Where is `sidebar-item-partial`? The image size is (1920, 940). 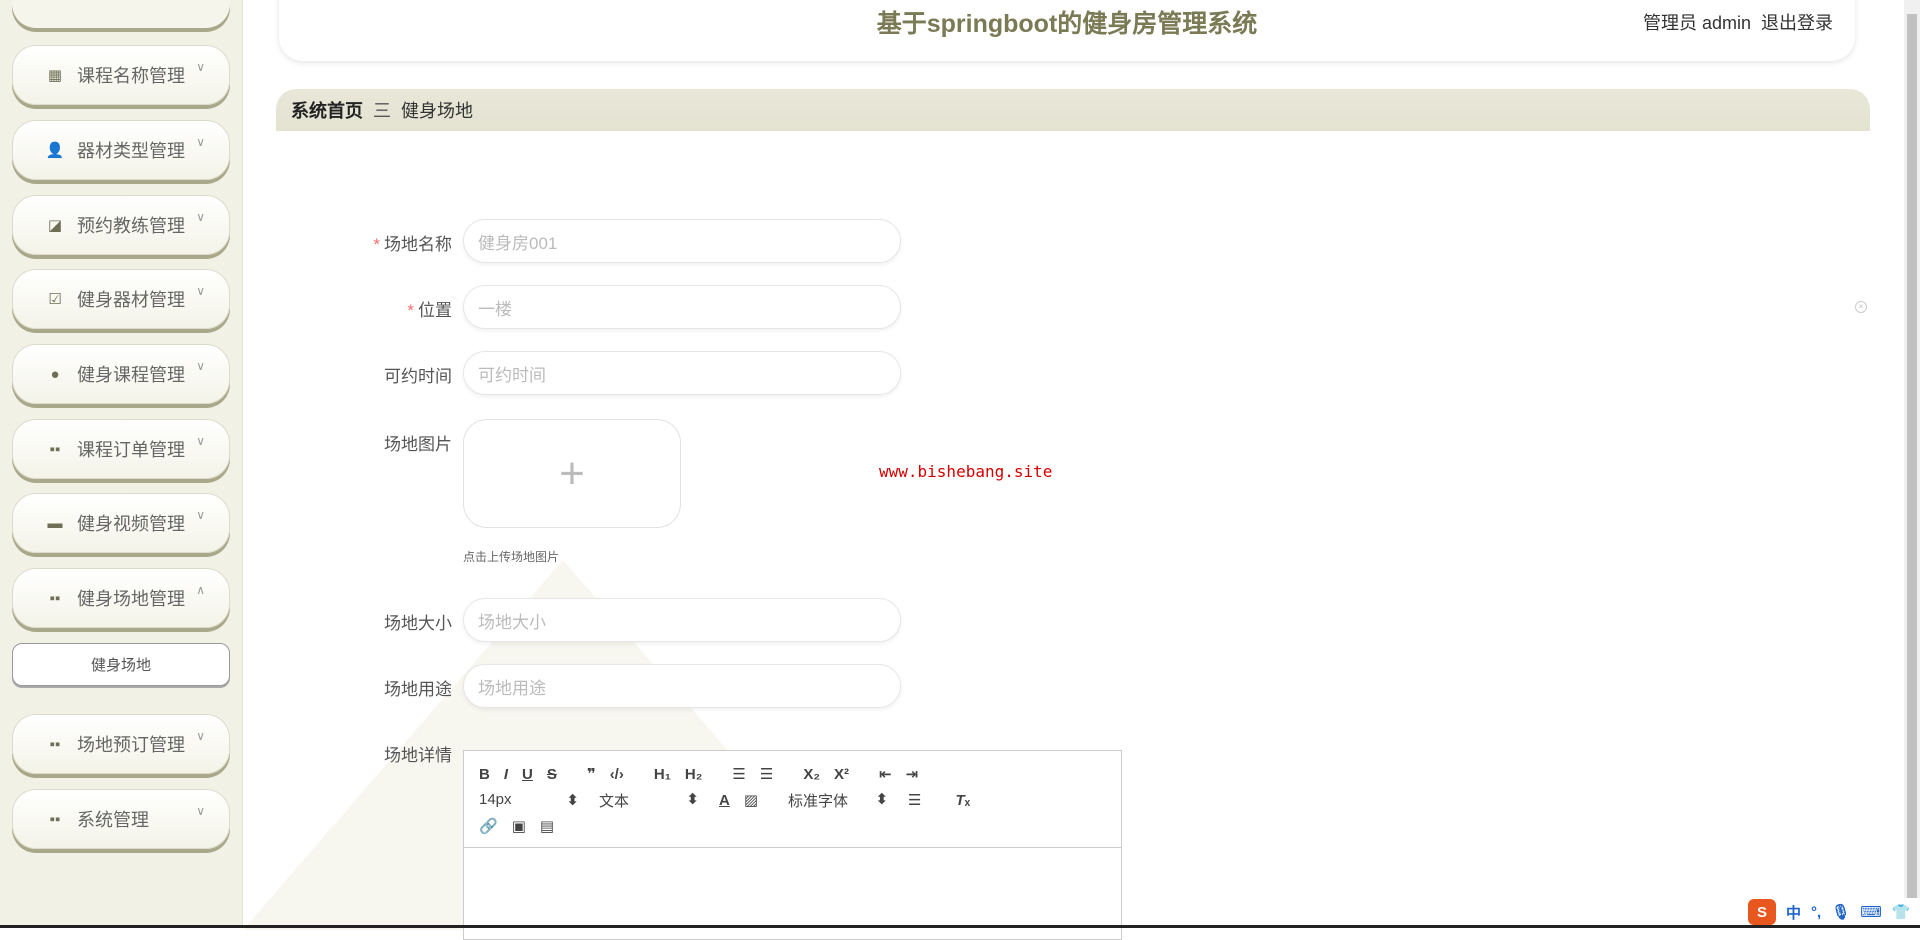
sidebar-item-partial is located at coordinates (121, 14).